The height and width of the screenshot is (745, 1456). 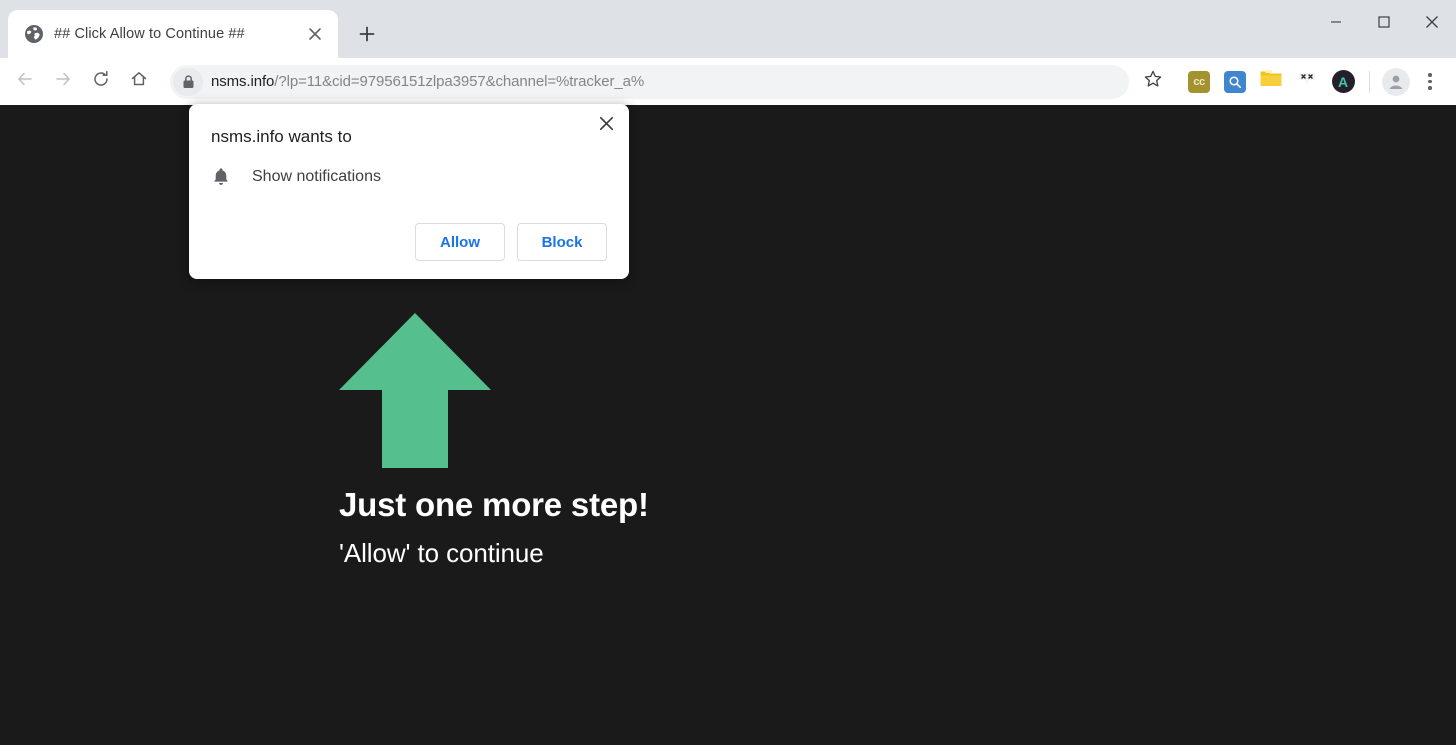 I want to click on face-extension-icon, so click(x=1307, y=81).